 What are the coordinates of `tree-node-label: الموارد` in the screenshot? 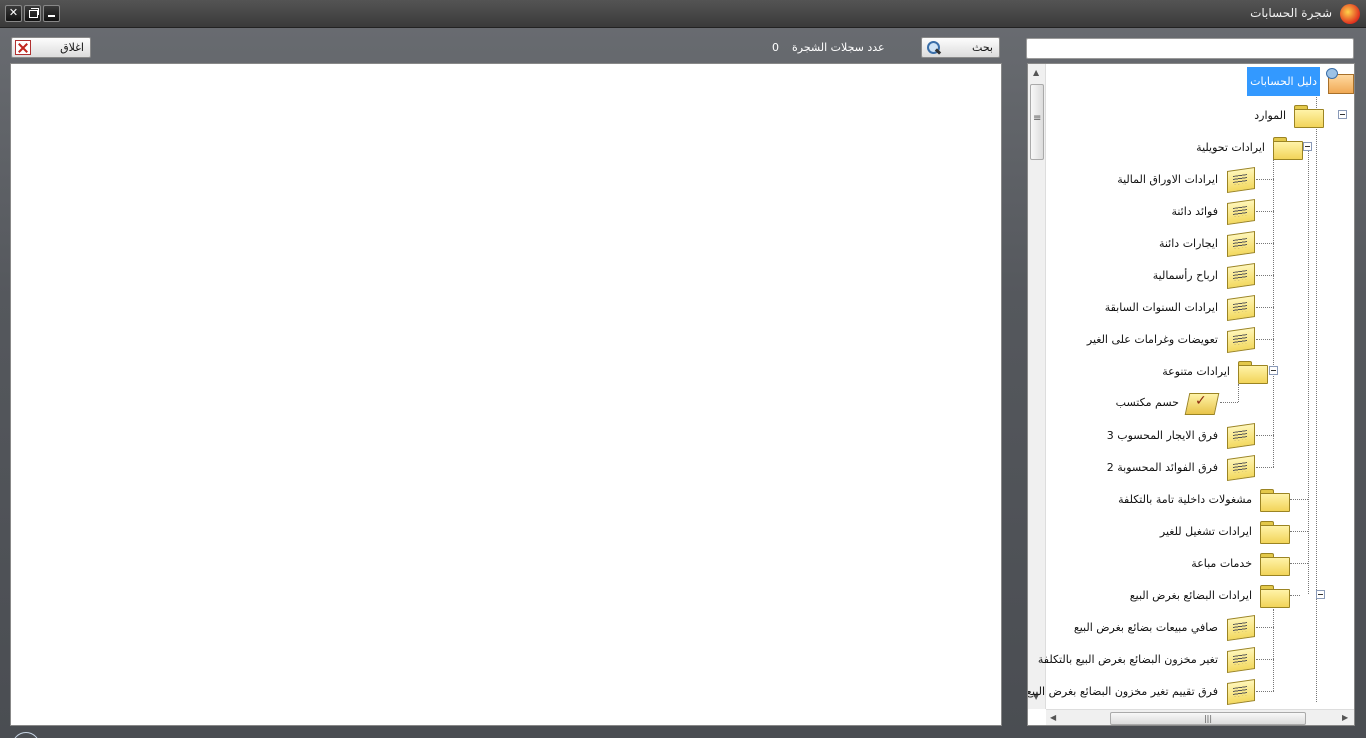 It's located at (1270, 115).